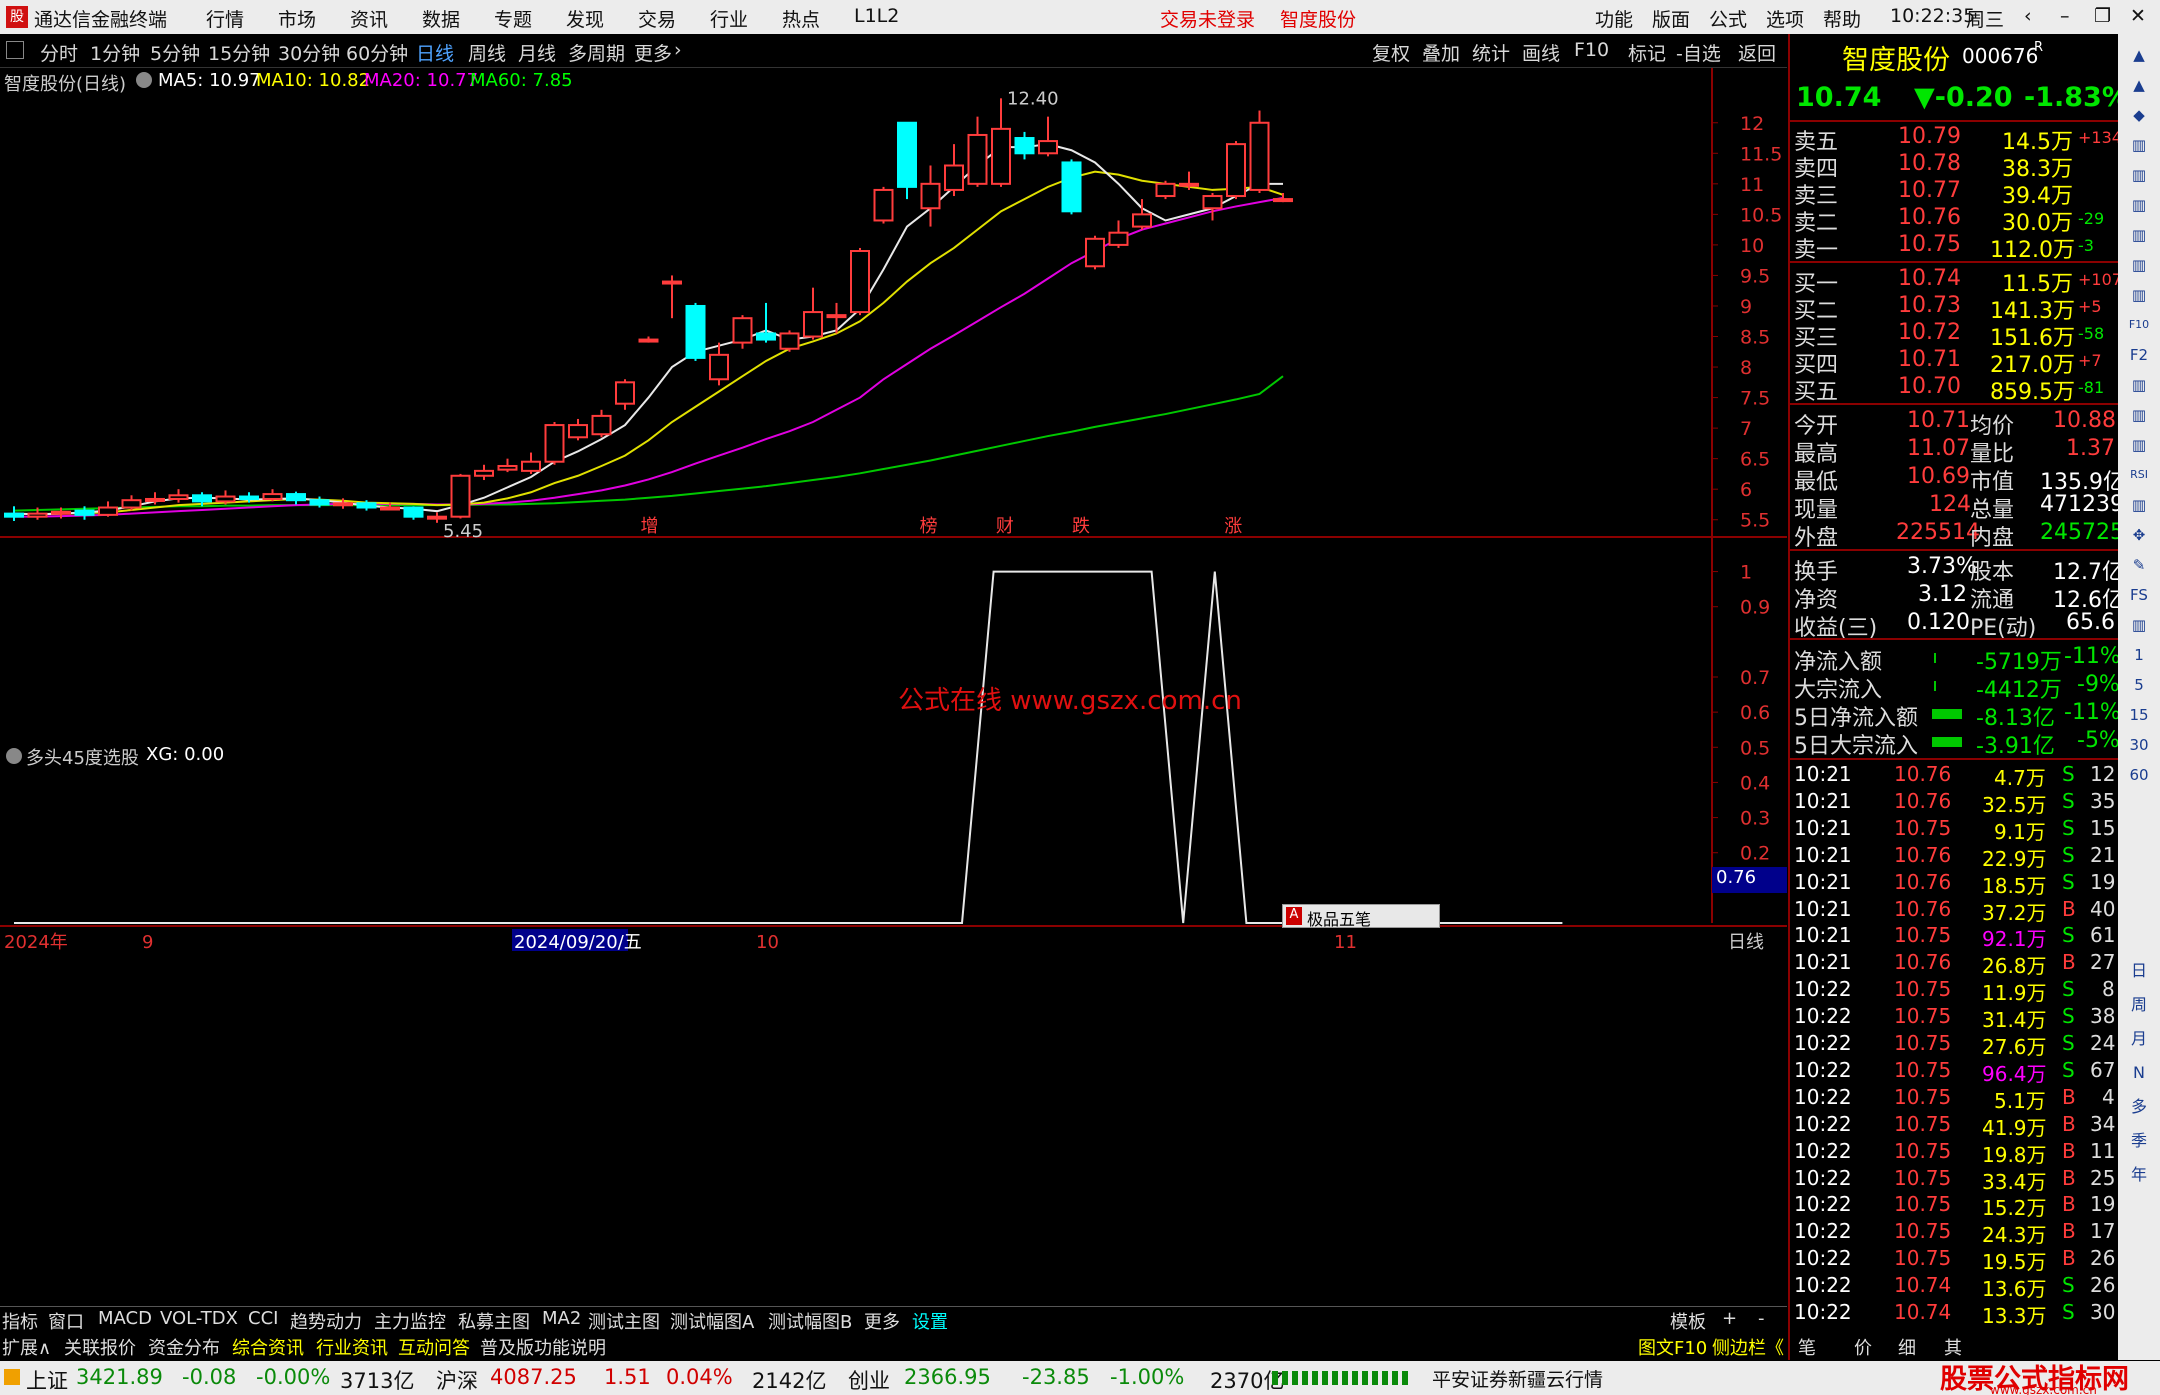 The height and width of the screenshot is (1395, 2160). What do you see at coordinates (369, 18) in the screenshot?
I see `menu-item: 资讯` at bounding box center [369, 18].